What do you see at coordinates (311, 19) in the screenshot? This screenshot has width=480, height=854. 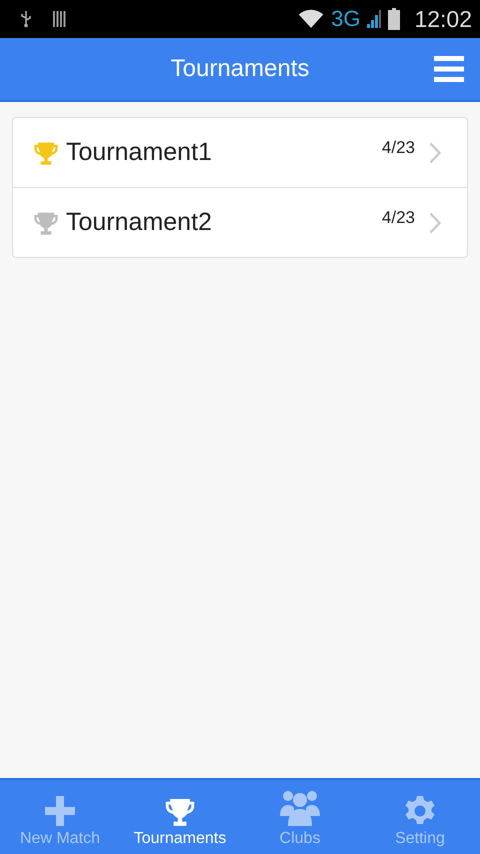 I see `wifi-icon` at bounding box center [311, 19].